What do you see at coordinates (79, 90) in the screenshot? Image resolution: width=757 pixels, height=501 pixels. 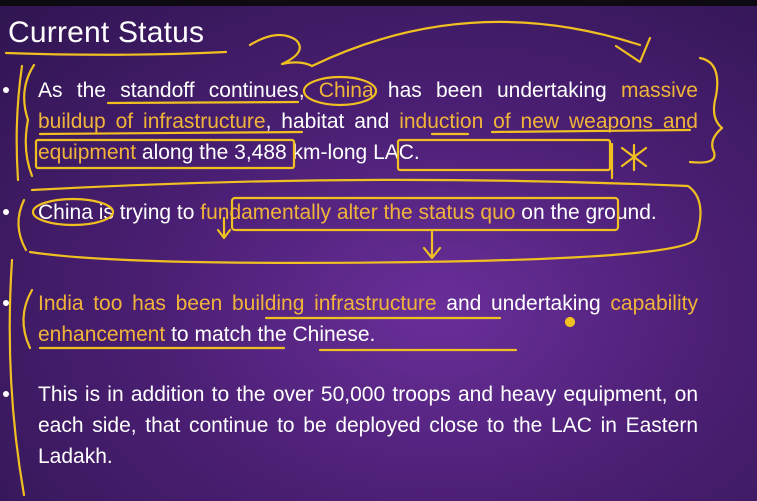 I see `text-segment: As the` at bounding box center [79, 90].